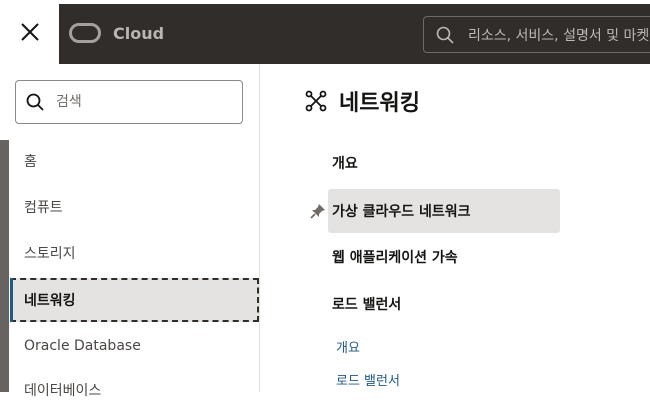 Image resolution: width=650 pixels, height=412 pixels. I want to click on global-search-placeholder: 리소스, 서비스, 설명서 및 마켓플레이스 검색, so click(559, 35).